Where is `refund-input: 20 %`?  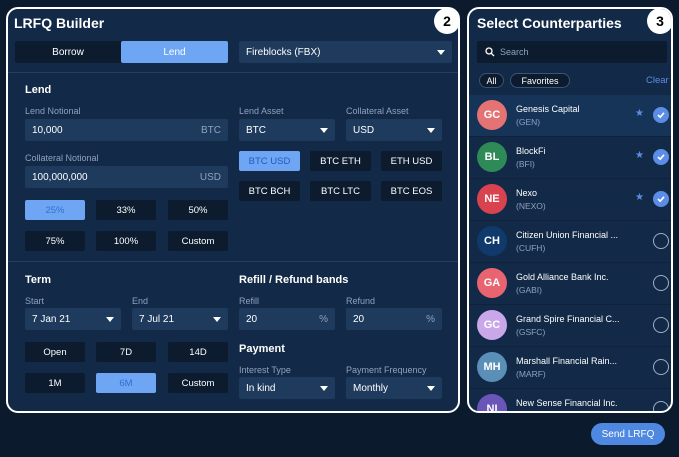
refund-input: 20 % is located at coordinates (394, 319).